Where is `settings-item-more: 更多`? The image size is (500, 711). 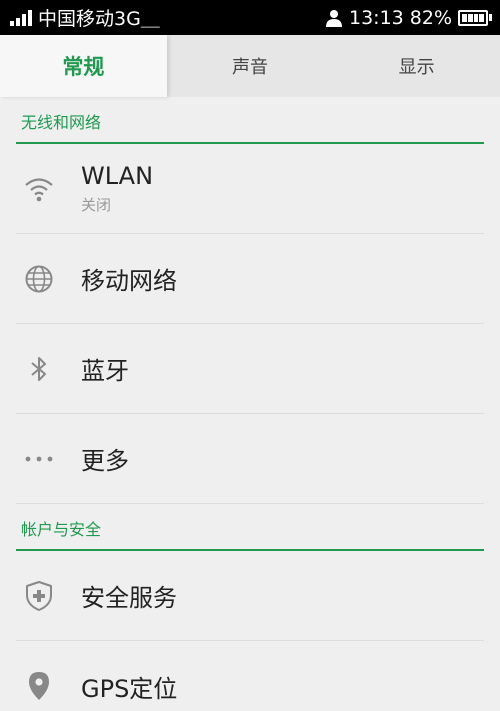 settings-item-more: 更多 is located at coordinates (250, 459).